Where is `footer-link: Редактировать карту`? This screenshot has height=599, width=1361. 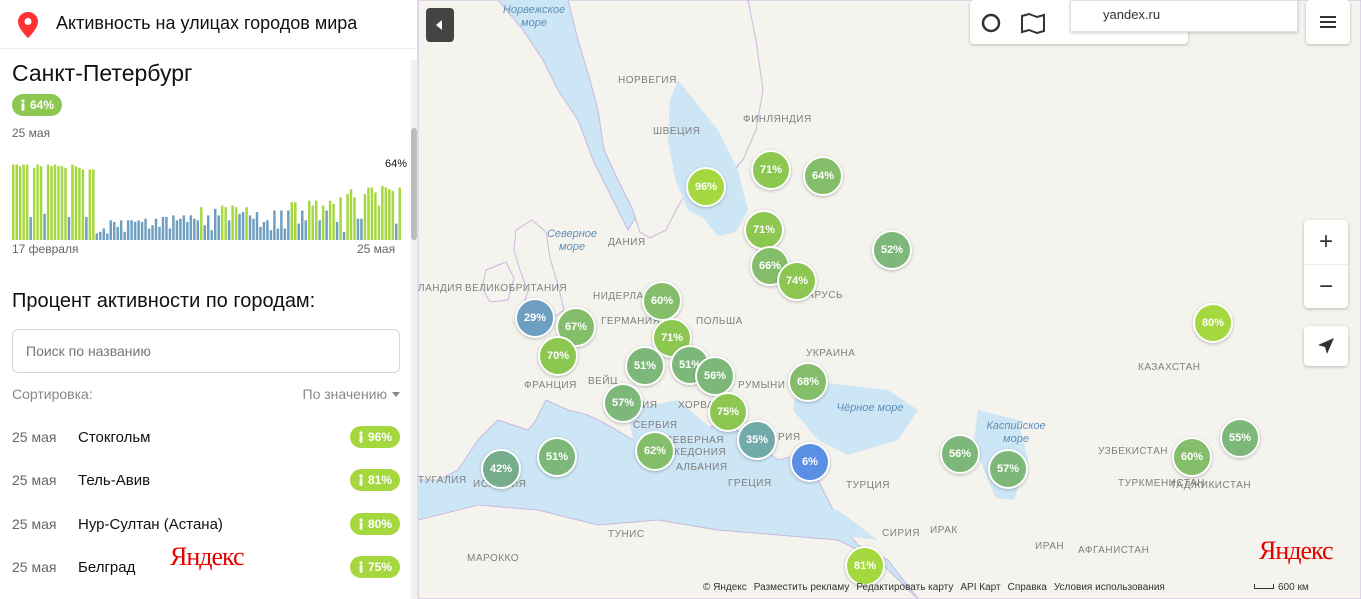 footer-link: Редактировать карту is located at coordinates (904, 587).